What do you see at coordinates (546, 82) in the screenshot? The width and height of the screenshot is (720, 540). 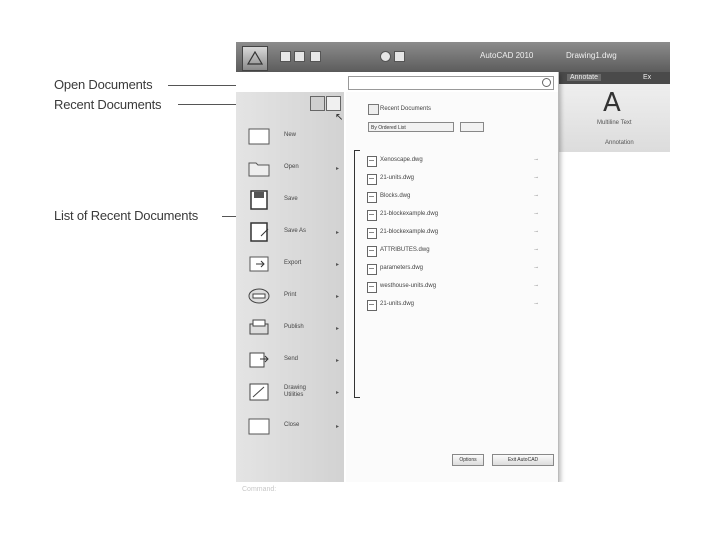 I see `search-icon` at bounding box center [546, 82].